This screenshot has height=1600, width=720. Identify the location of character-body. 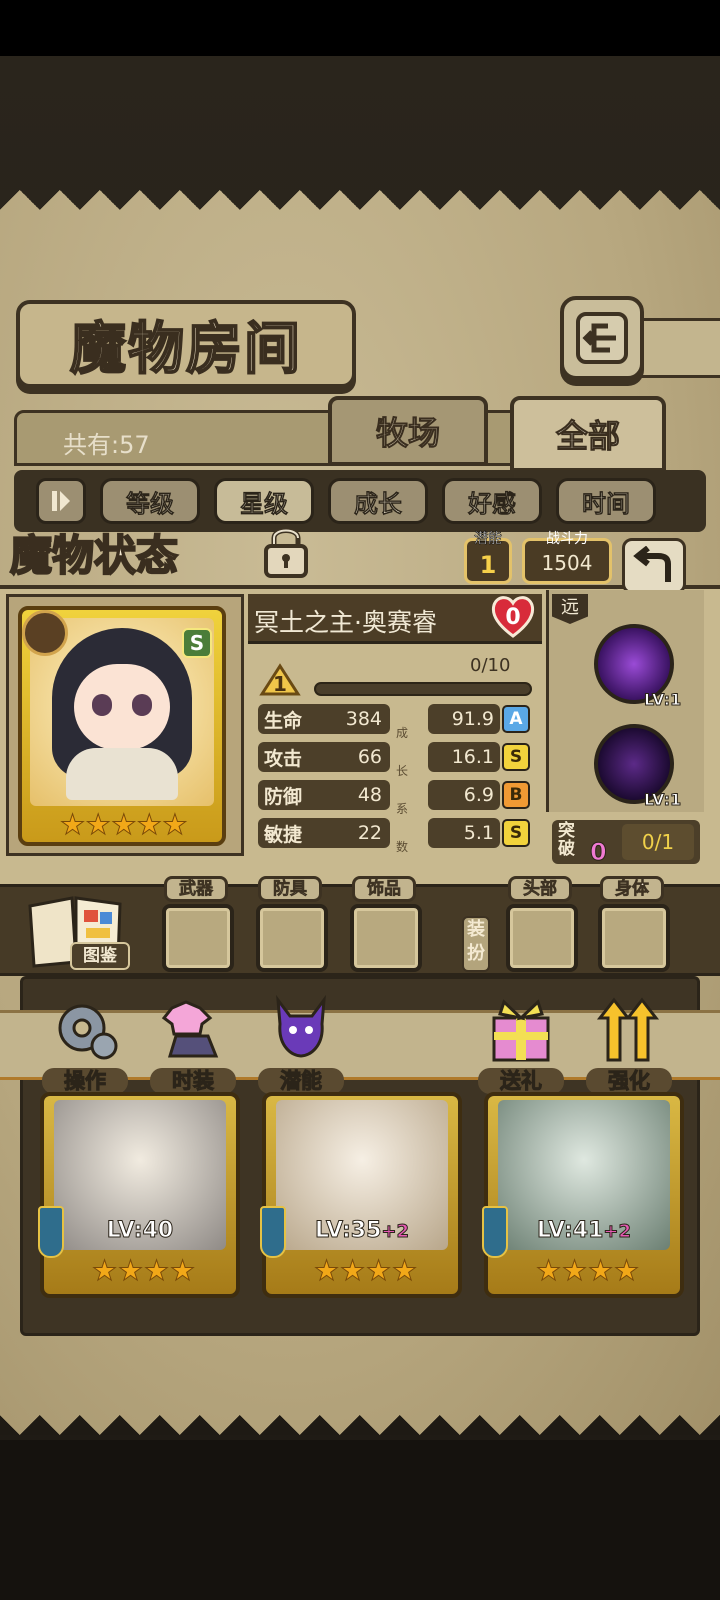
(122, 774).